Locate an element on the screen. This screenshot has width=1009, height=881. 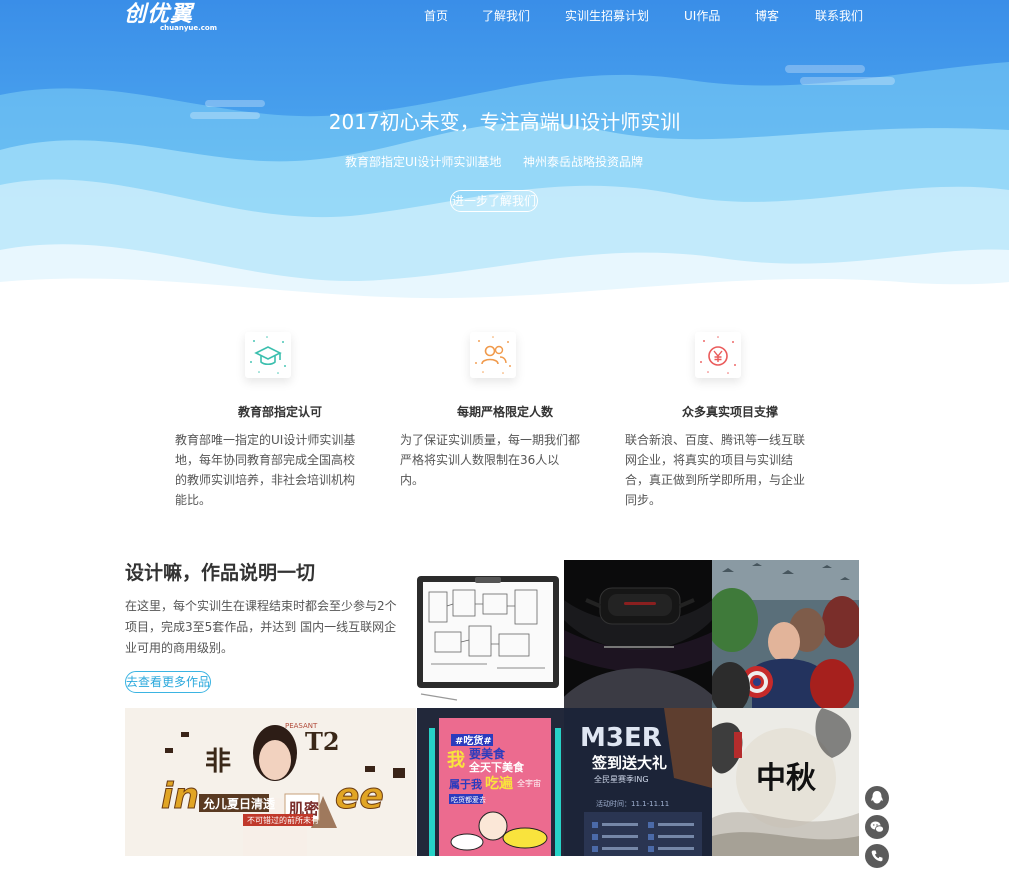
work-thumb-m3er-event: M3ER 签到送大礼 全民星赛季ING 活动时间：11.1-11.11 is located at coordinates (638, 782).